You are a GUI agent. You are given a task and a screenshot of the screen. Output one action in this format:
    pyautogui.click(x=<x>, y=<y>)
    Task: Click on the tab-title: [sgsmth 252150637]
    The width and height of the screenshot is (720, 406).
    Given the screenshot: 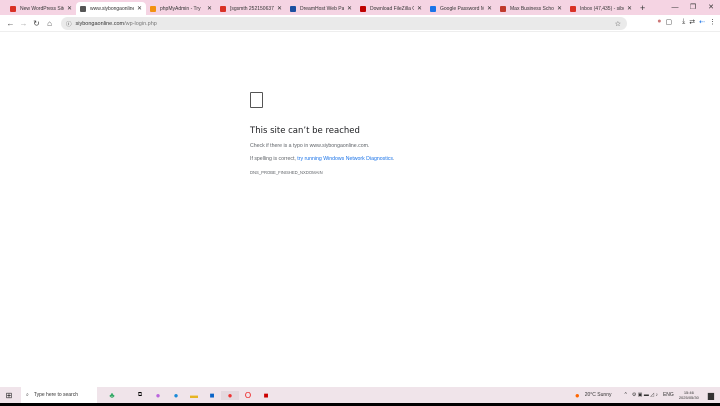 What is the action you would take?
    pyautogui.click(x=252, y=8)
    